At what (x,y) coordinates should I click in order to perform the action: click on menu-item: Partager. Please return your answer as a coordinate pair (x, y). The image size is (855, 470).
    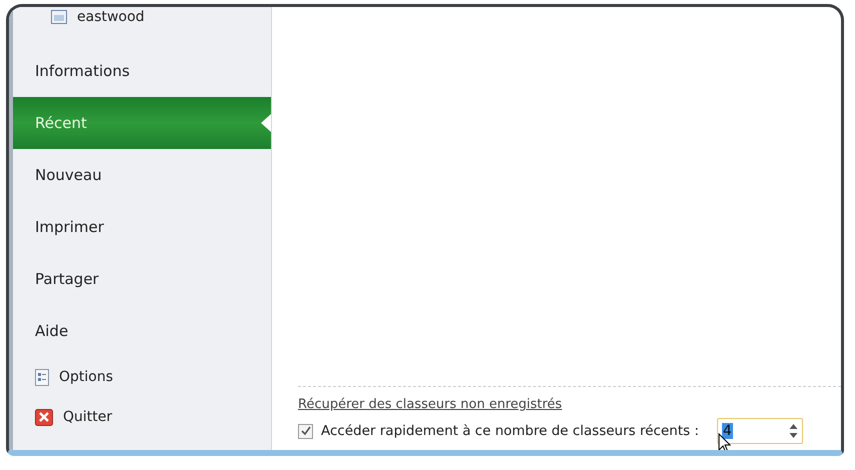
    Looking at the image, I should click on (142, 279).